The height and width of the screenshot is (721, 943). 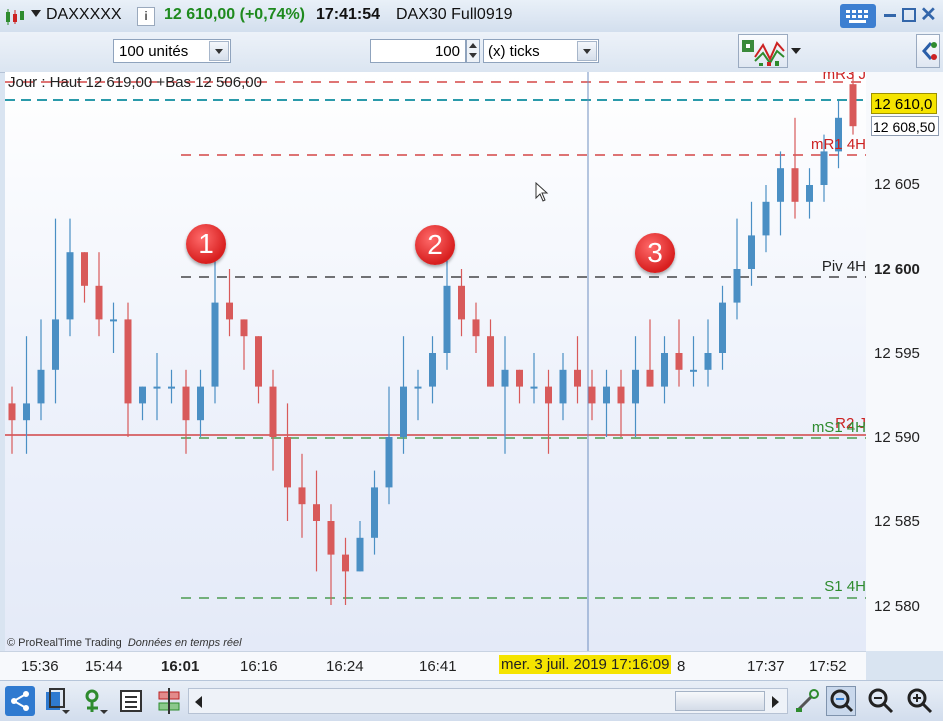 I want to click on horizontal-scrollbar, so click(x=488, y=701).